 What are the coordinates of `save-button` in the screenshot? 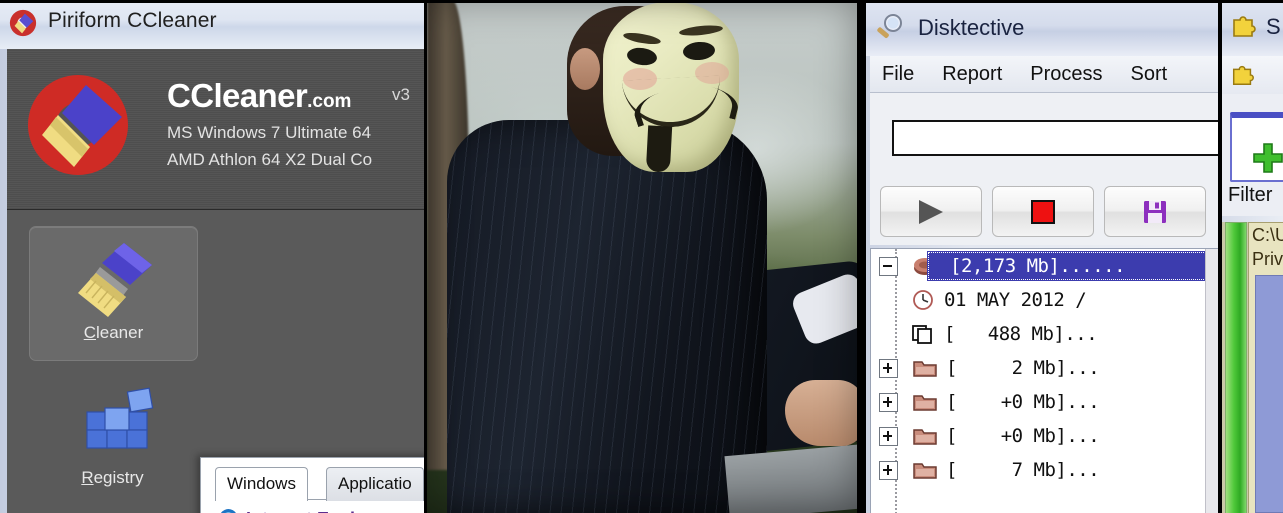 It's located at (1155, 211).